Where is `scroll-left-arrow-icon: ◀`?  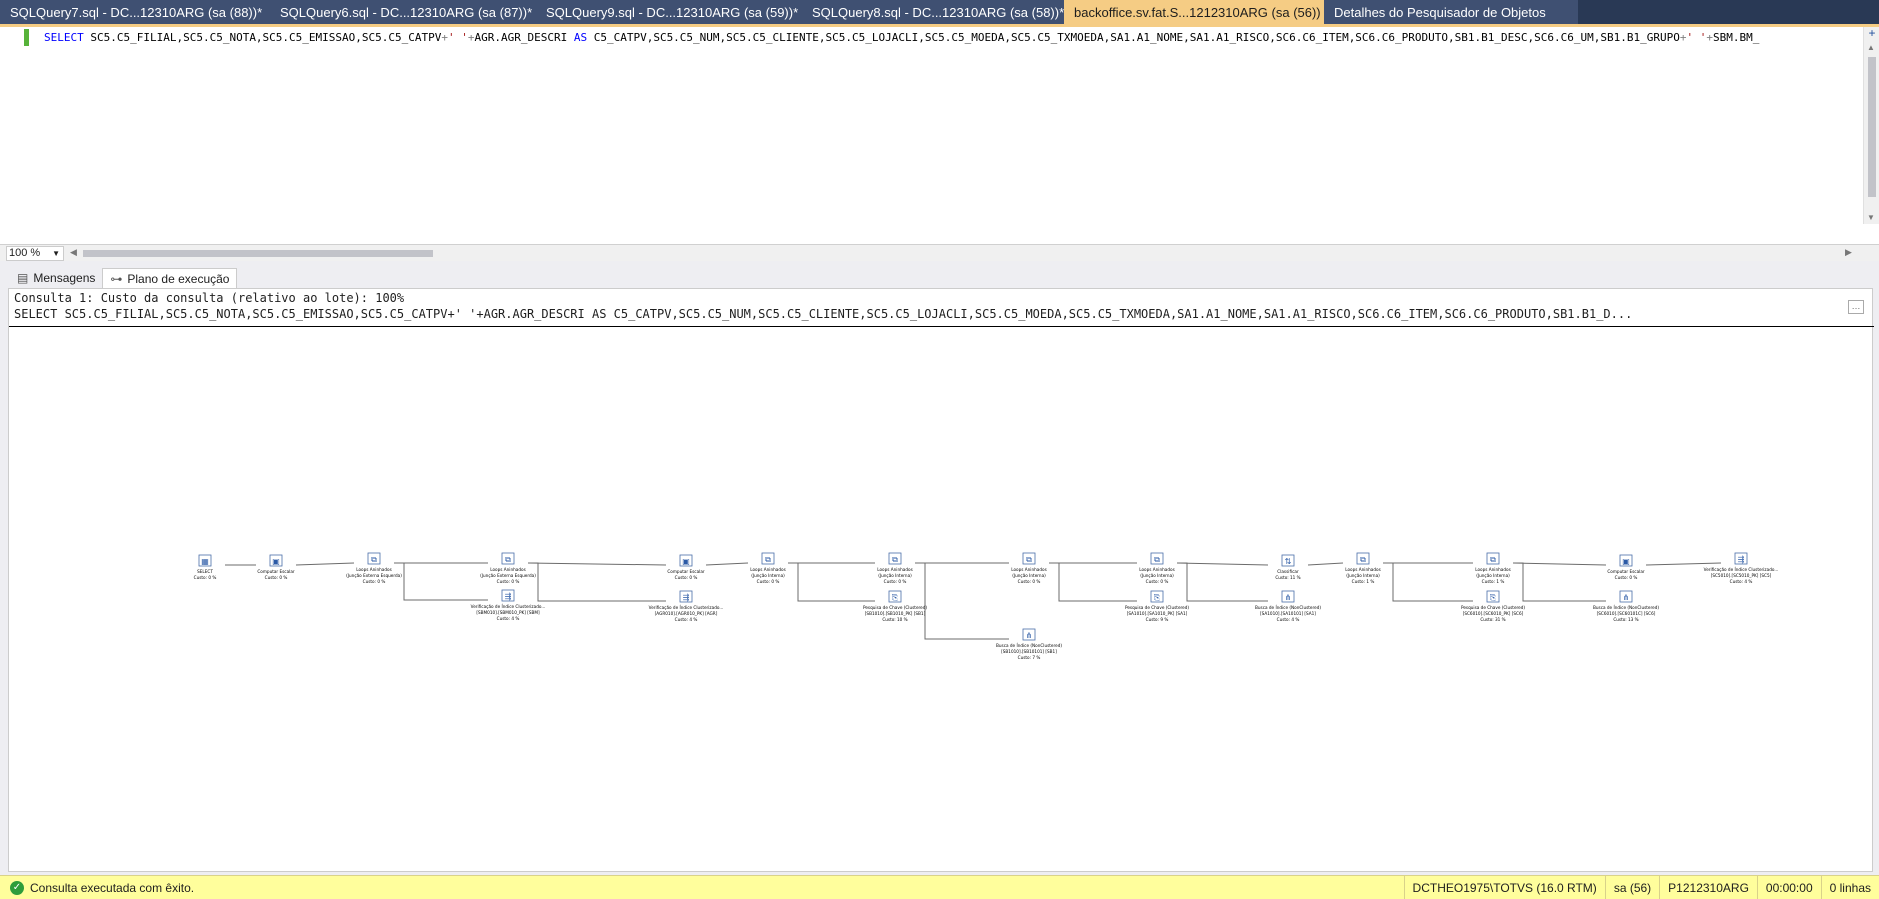
scroll-left-arrow-icon: ◀ is located at coordinates (73, 252).